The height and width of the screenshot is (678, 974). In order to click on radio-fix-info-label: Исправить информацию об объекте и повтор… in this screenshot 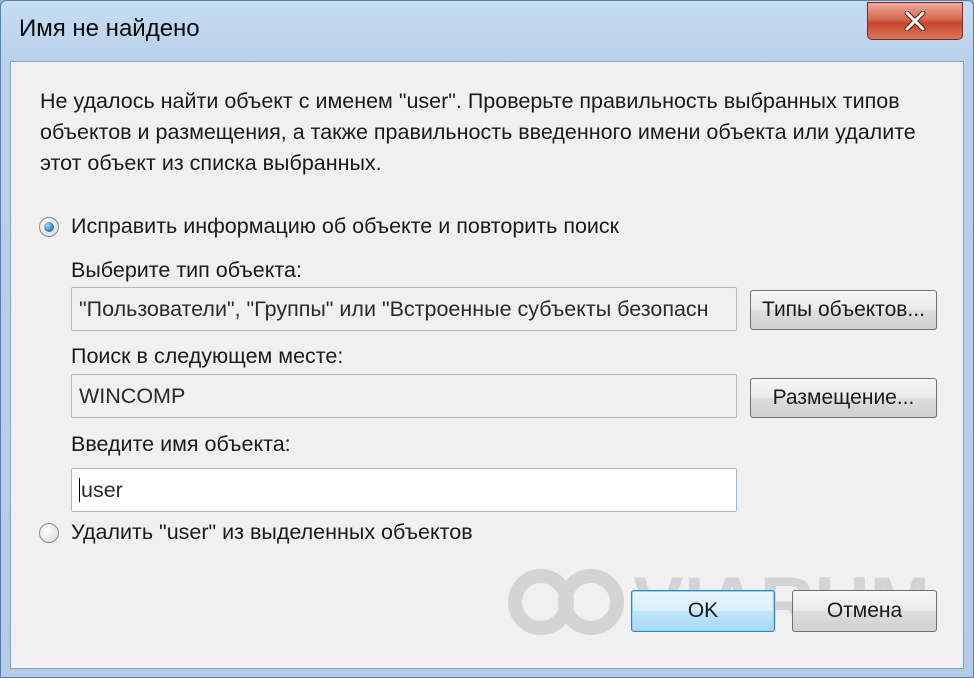, I will do `click(345, 226)`.